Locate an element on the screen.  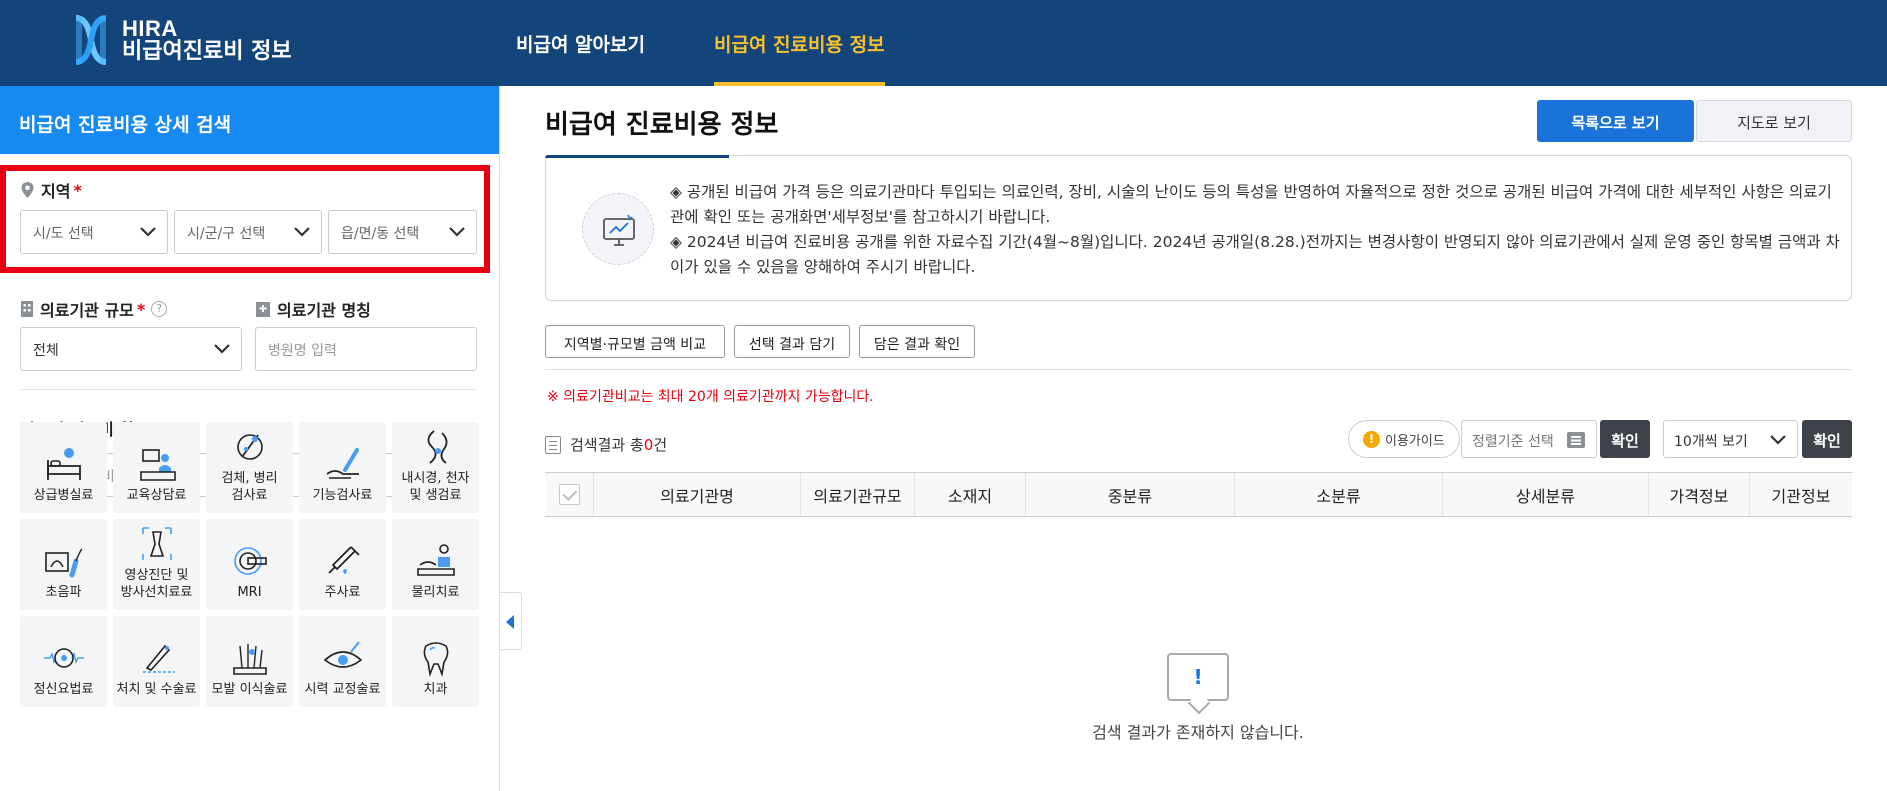
sort-select: 정렬기준 선택 is located at coordinates (1529, 439).